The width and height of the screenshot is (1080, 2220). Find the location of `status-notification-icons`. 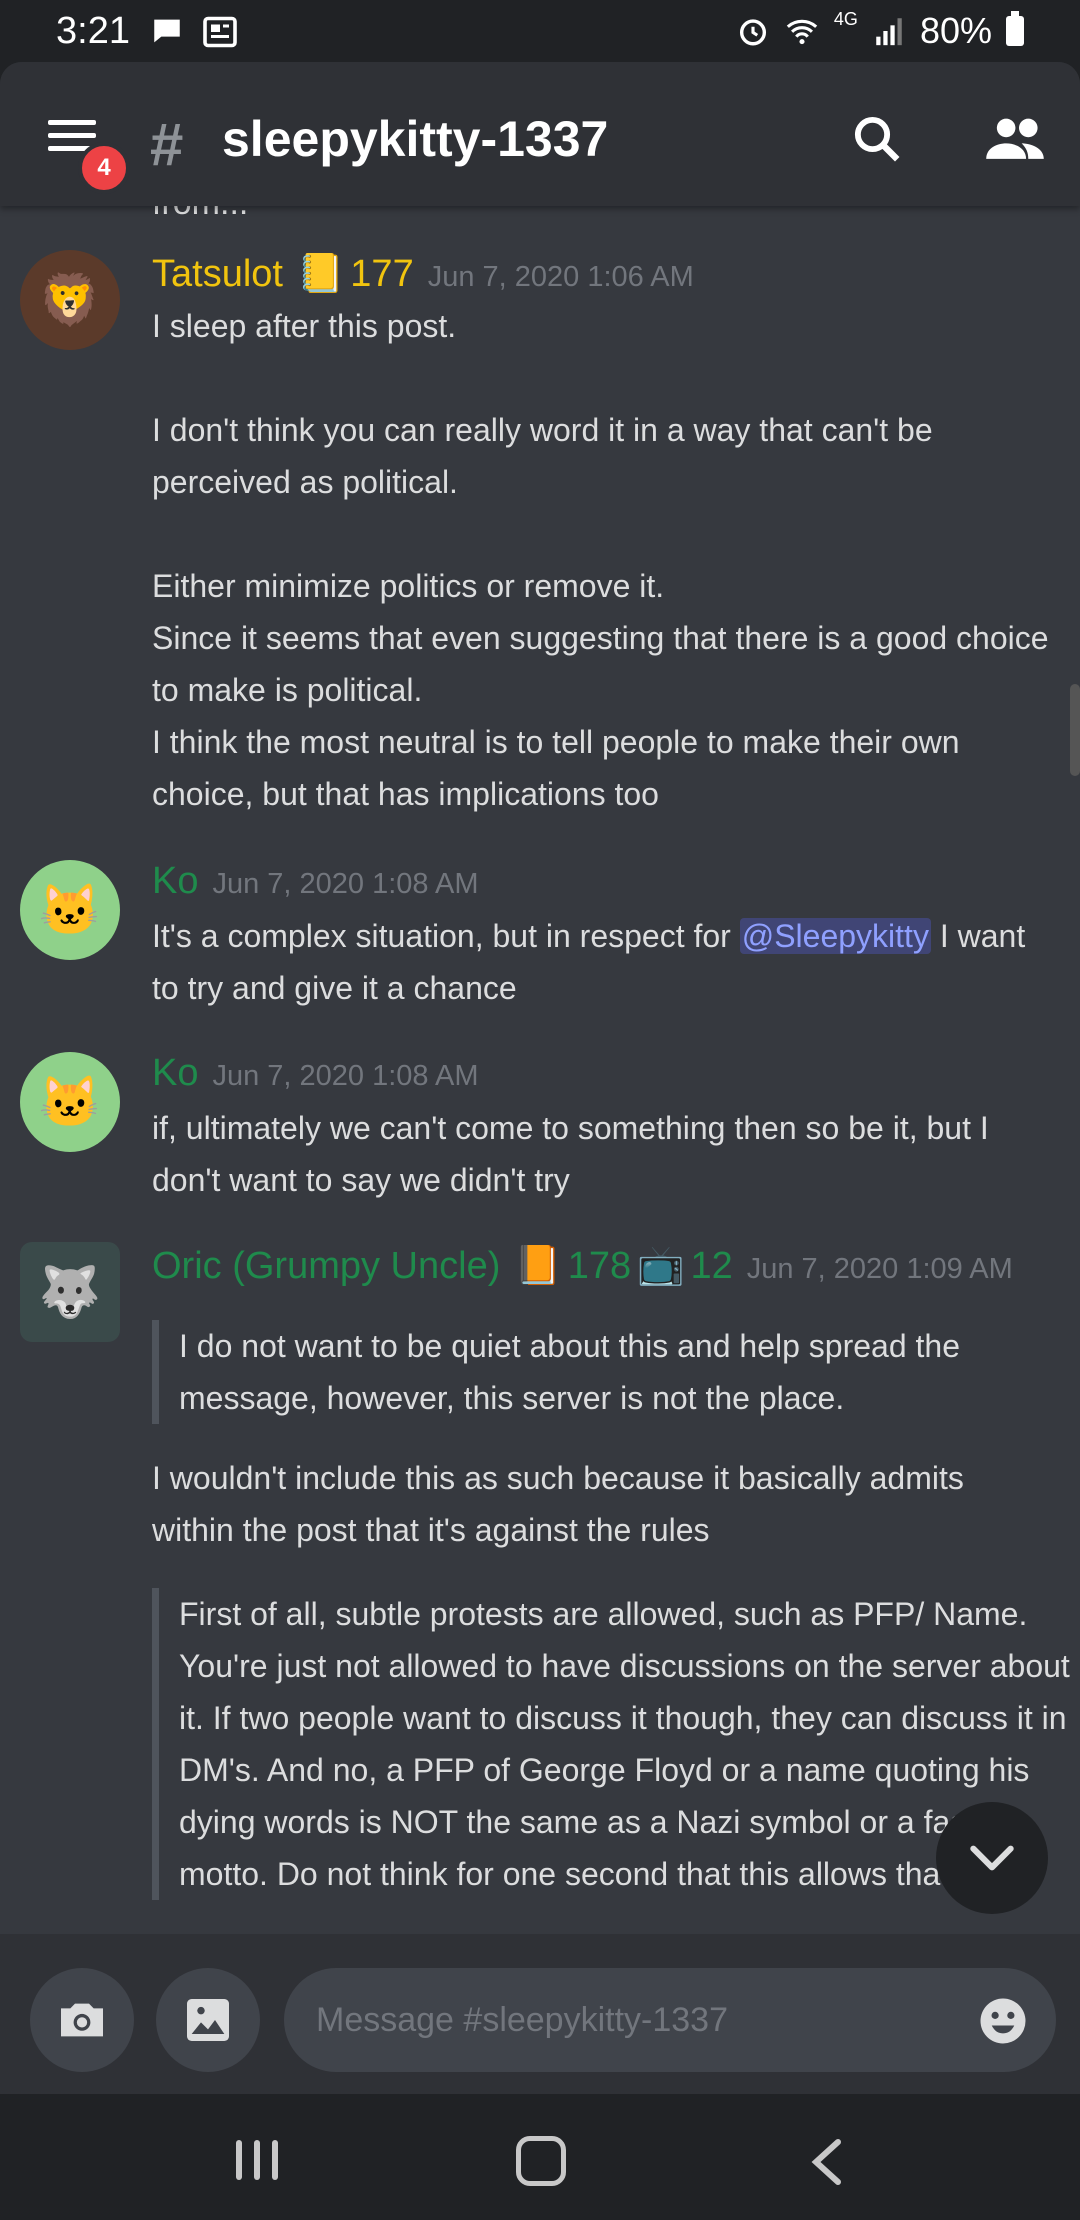

status-notification-icons is located at coordinates (194, 32).